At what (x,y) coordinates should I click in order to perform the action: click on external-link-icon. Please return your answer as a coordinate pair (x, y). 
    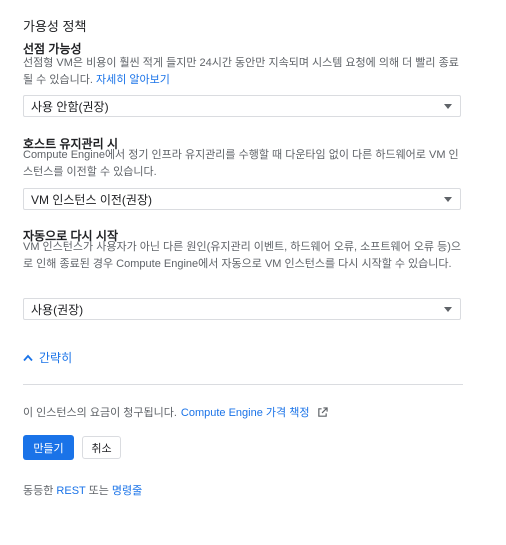
    Looking at the image, I should click on (323, 412).